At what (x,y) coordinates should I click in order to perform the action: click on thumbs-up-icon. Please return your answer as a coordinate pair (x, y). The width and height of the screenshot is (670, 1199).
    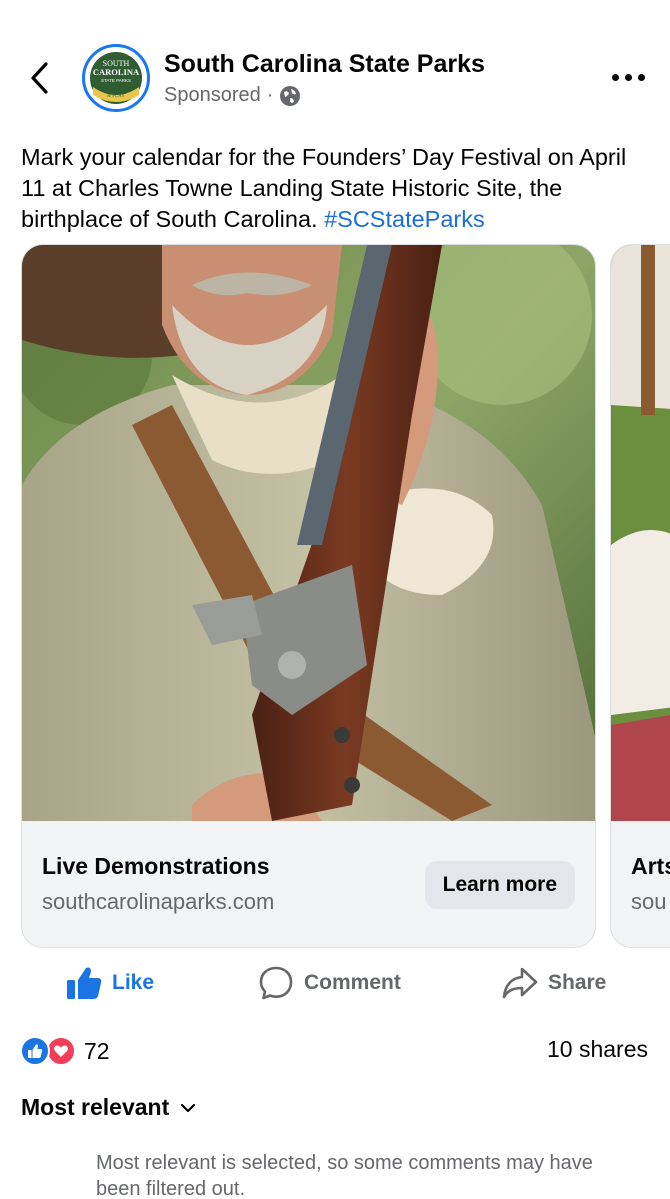
    Looking at the image, I should click on (84, 983).